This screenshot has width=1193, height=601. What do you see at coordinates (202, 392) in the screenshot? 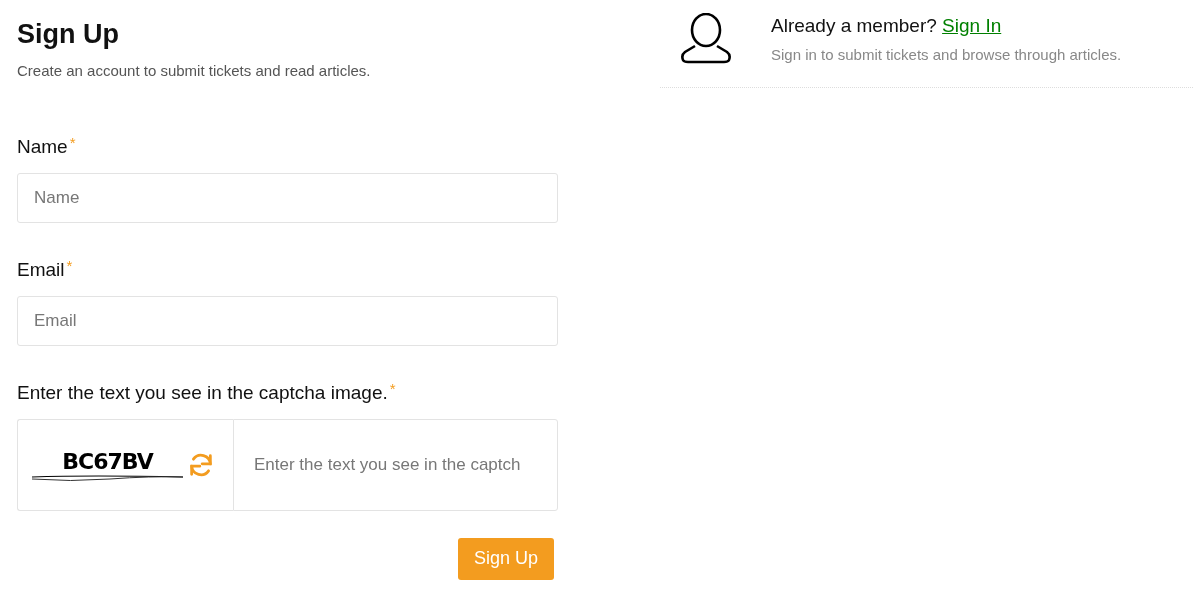
I see `field-label: Enter the text you see in the captcha image.` at bounding box center [202, 392].